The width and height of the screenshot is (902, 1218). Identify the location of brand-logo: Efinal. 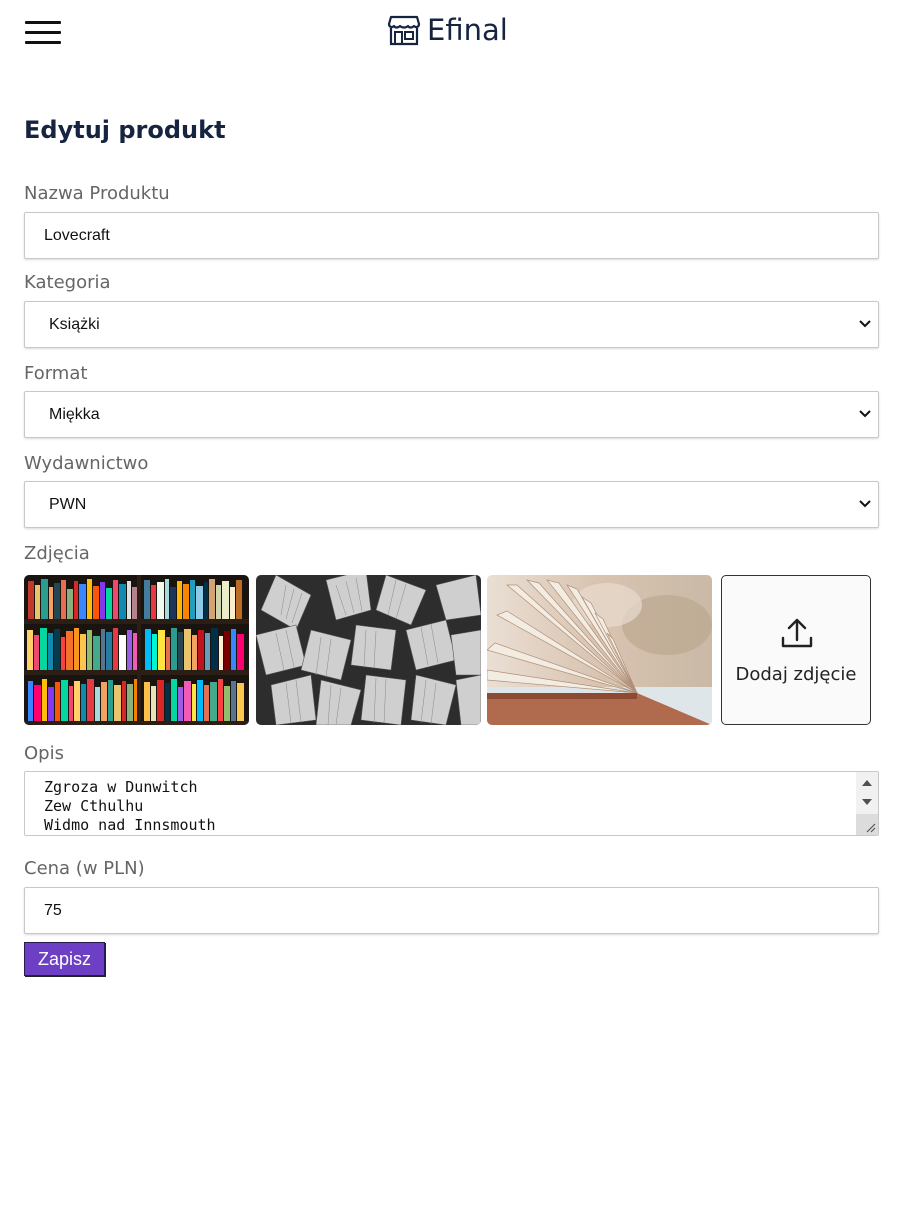
(447, 30).